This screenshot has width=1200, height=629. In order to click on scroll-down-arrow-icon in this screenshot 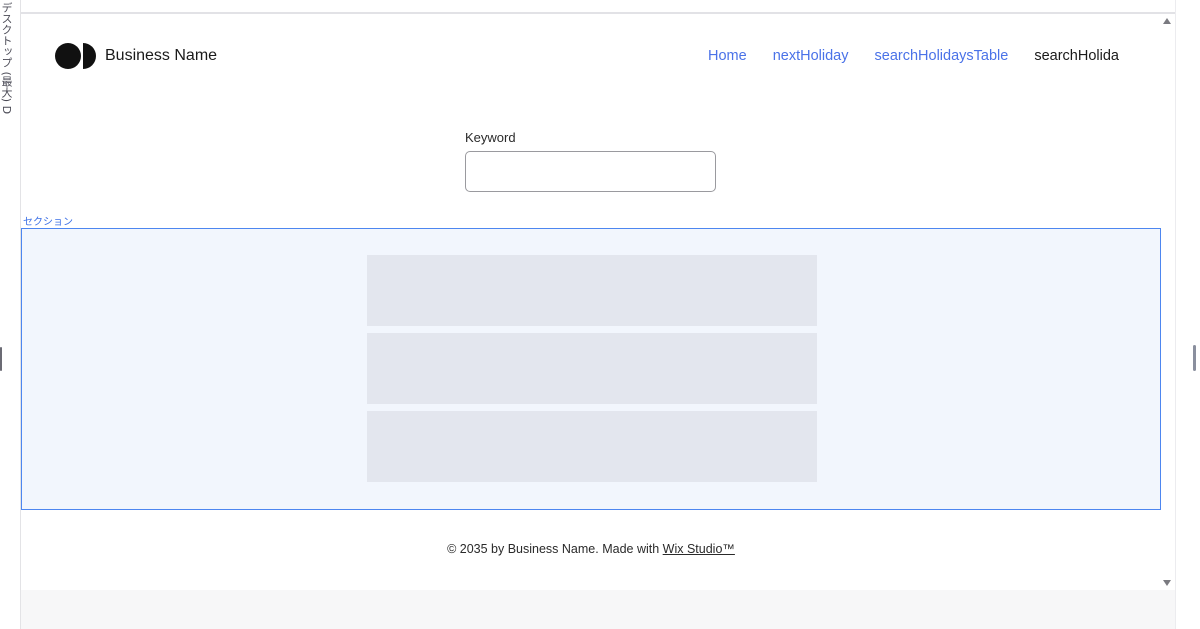, I will do `click(1167, 583)`.